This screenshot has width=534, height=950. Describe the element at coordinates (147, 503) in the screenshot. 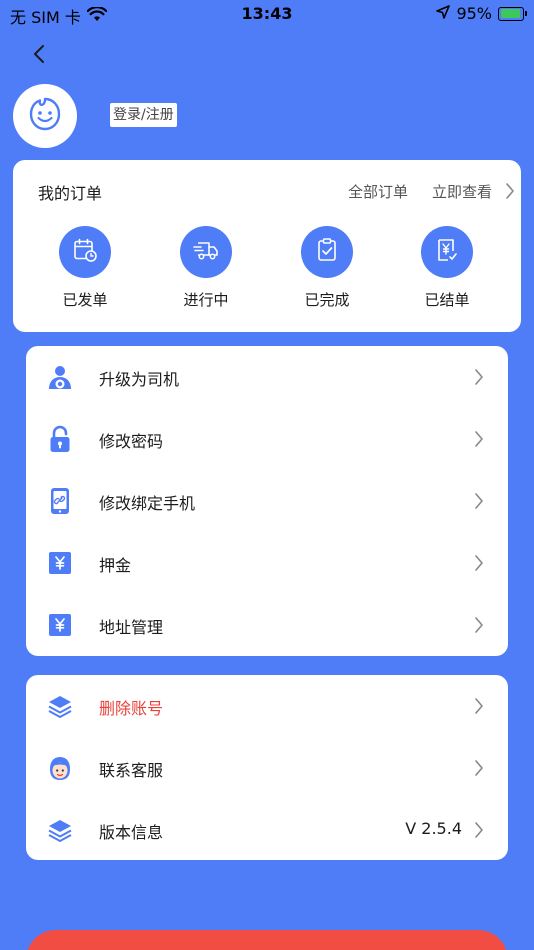

I see `menu-item-label: 修改绑定手机` at that location.